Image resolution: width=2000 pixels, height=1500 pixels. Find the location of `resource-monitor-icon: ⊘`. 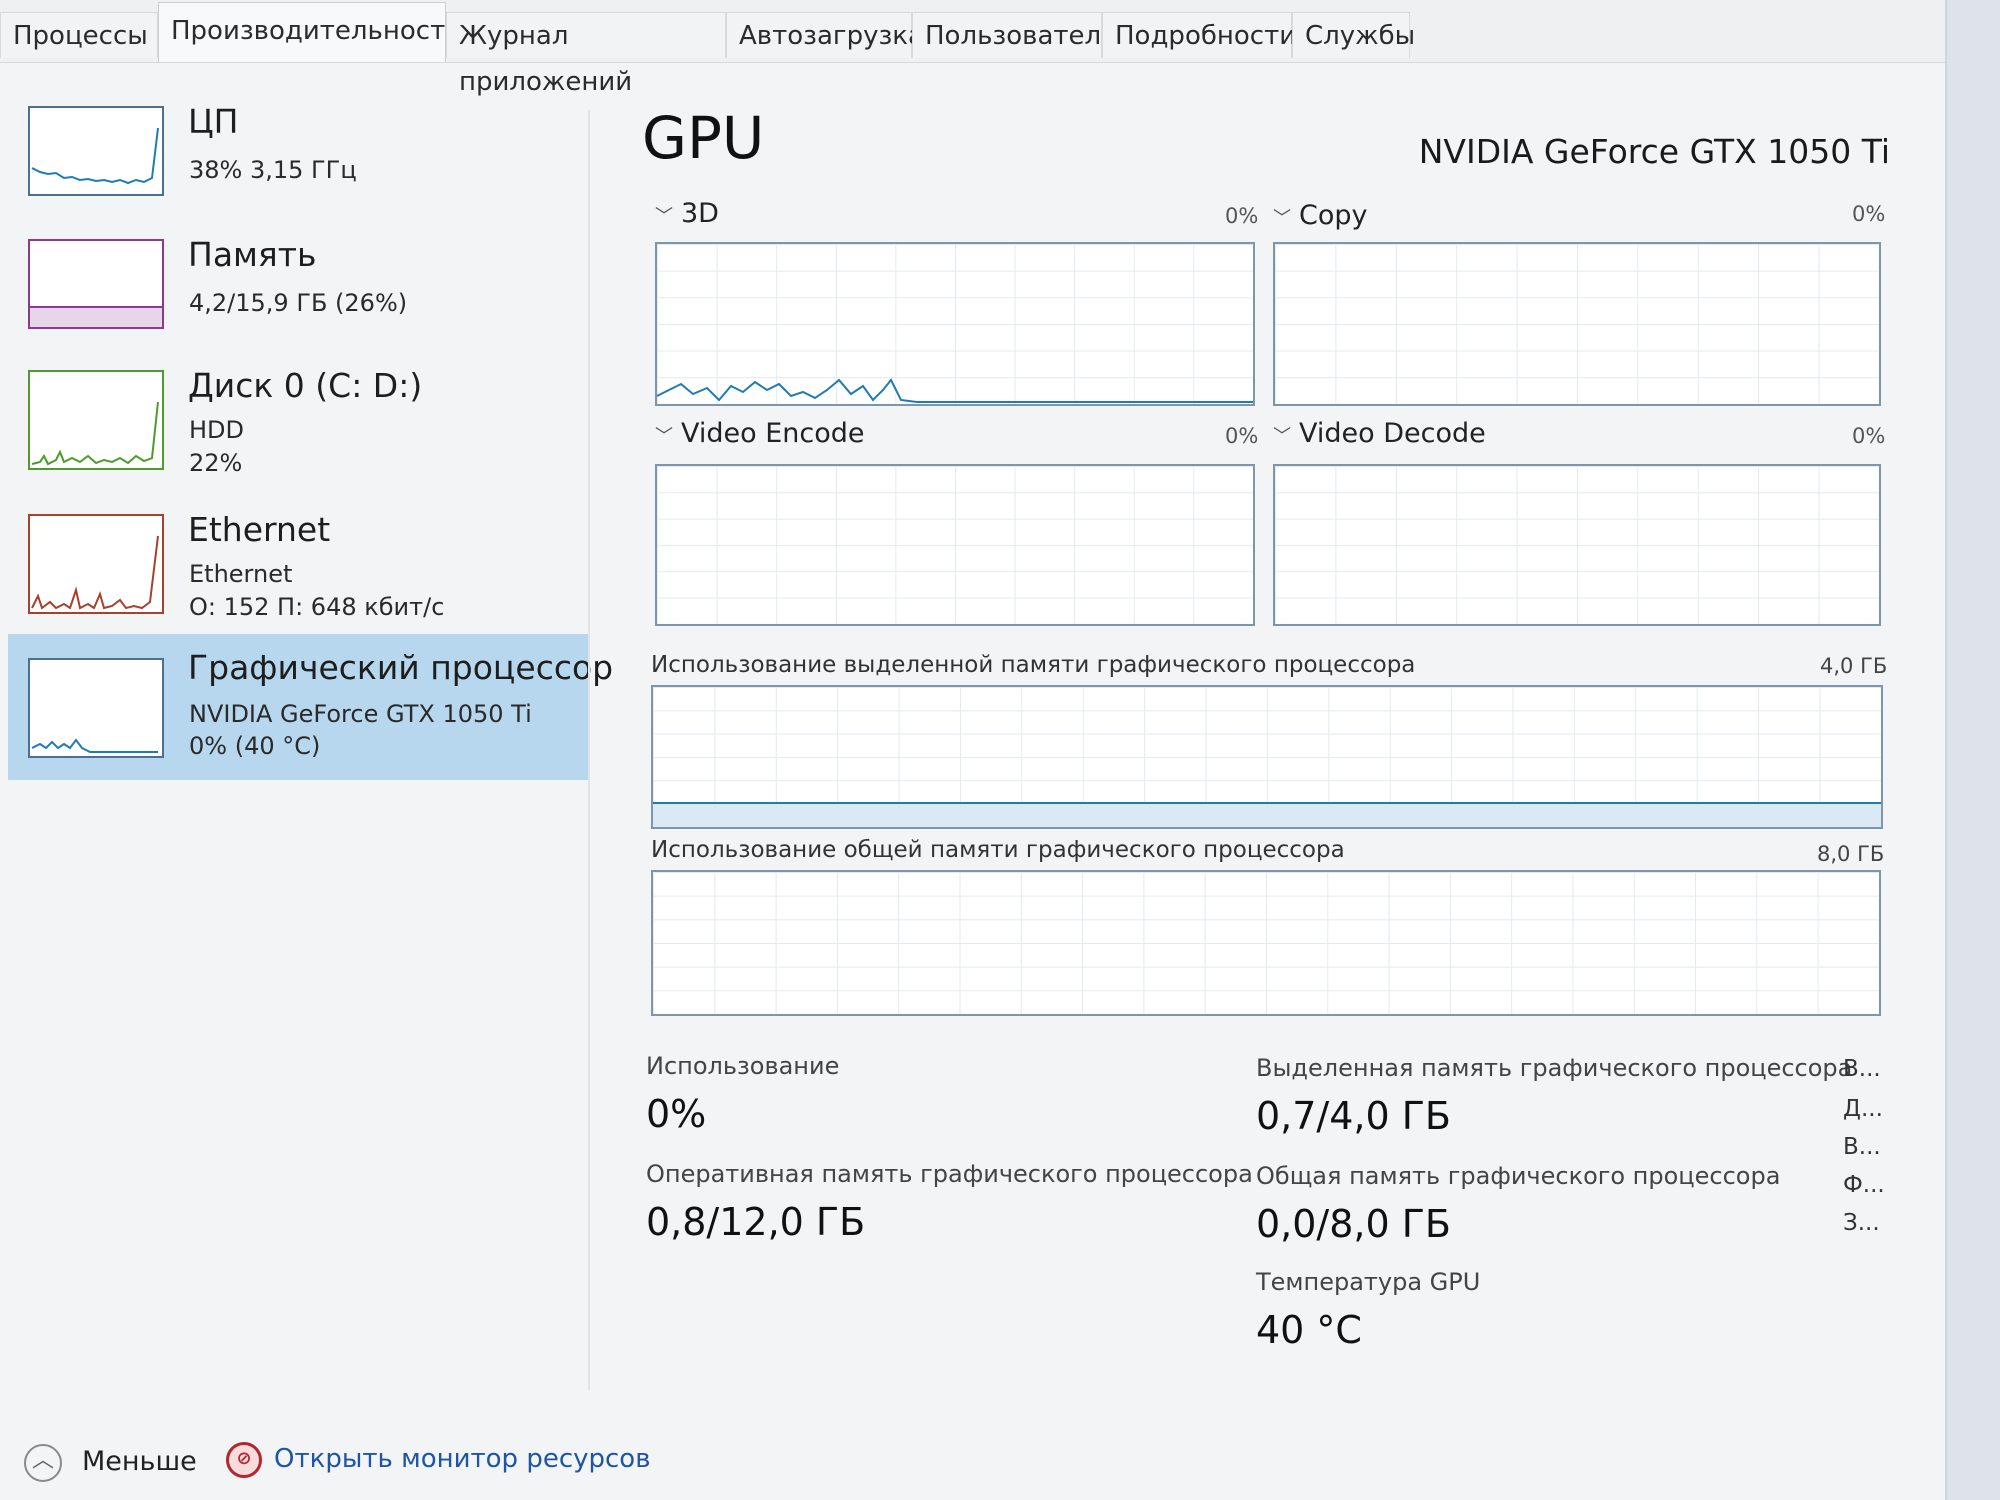

resource-monitor-icon: ⊘ is located at coordinates (244, 1460).